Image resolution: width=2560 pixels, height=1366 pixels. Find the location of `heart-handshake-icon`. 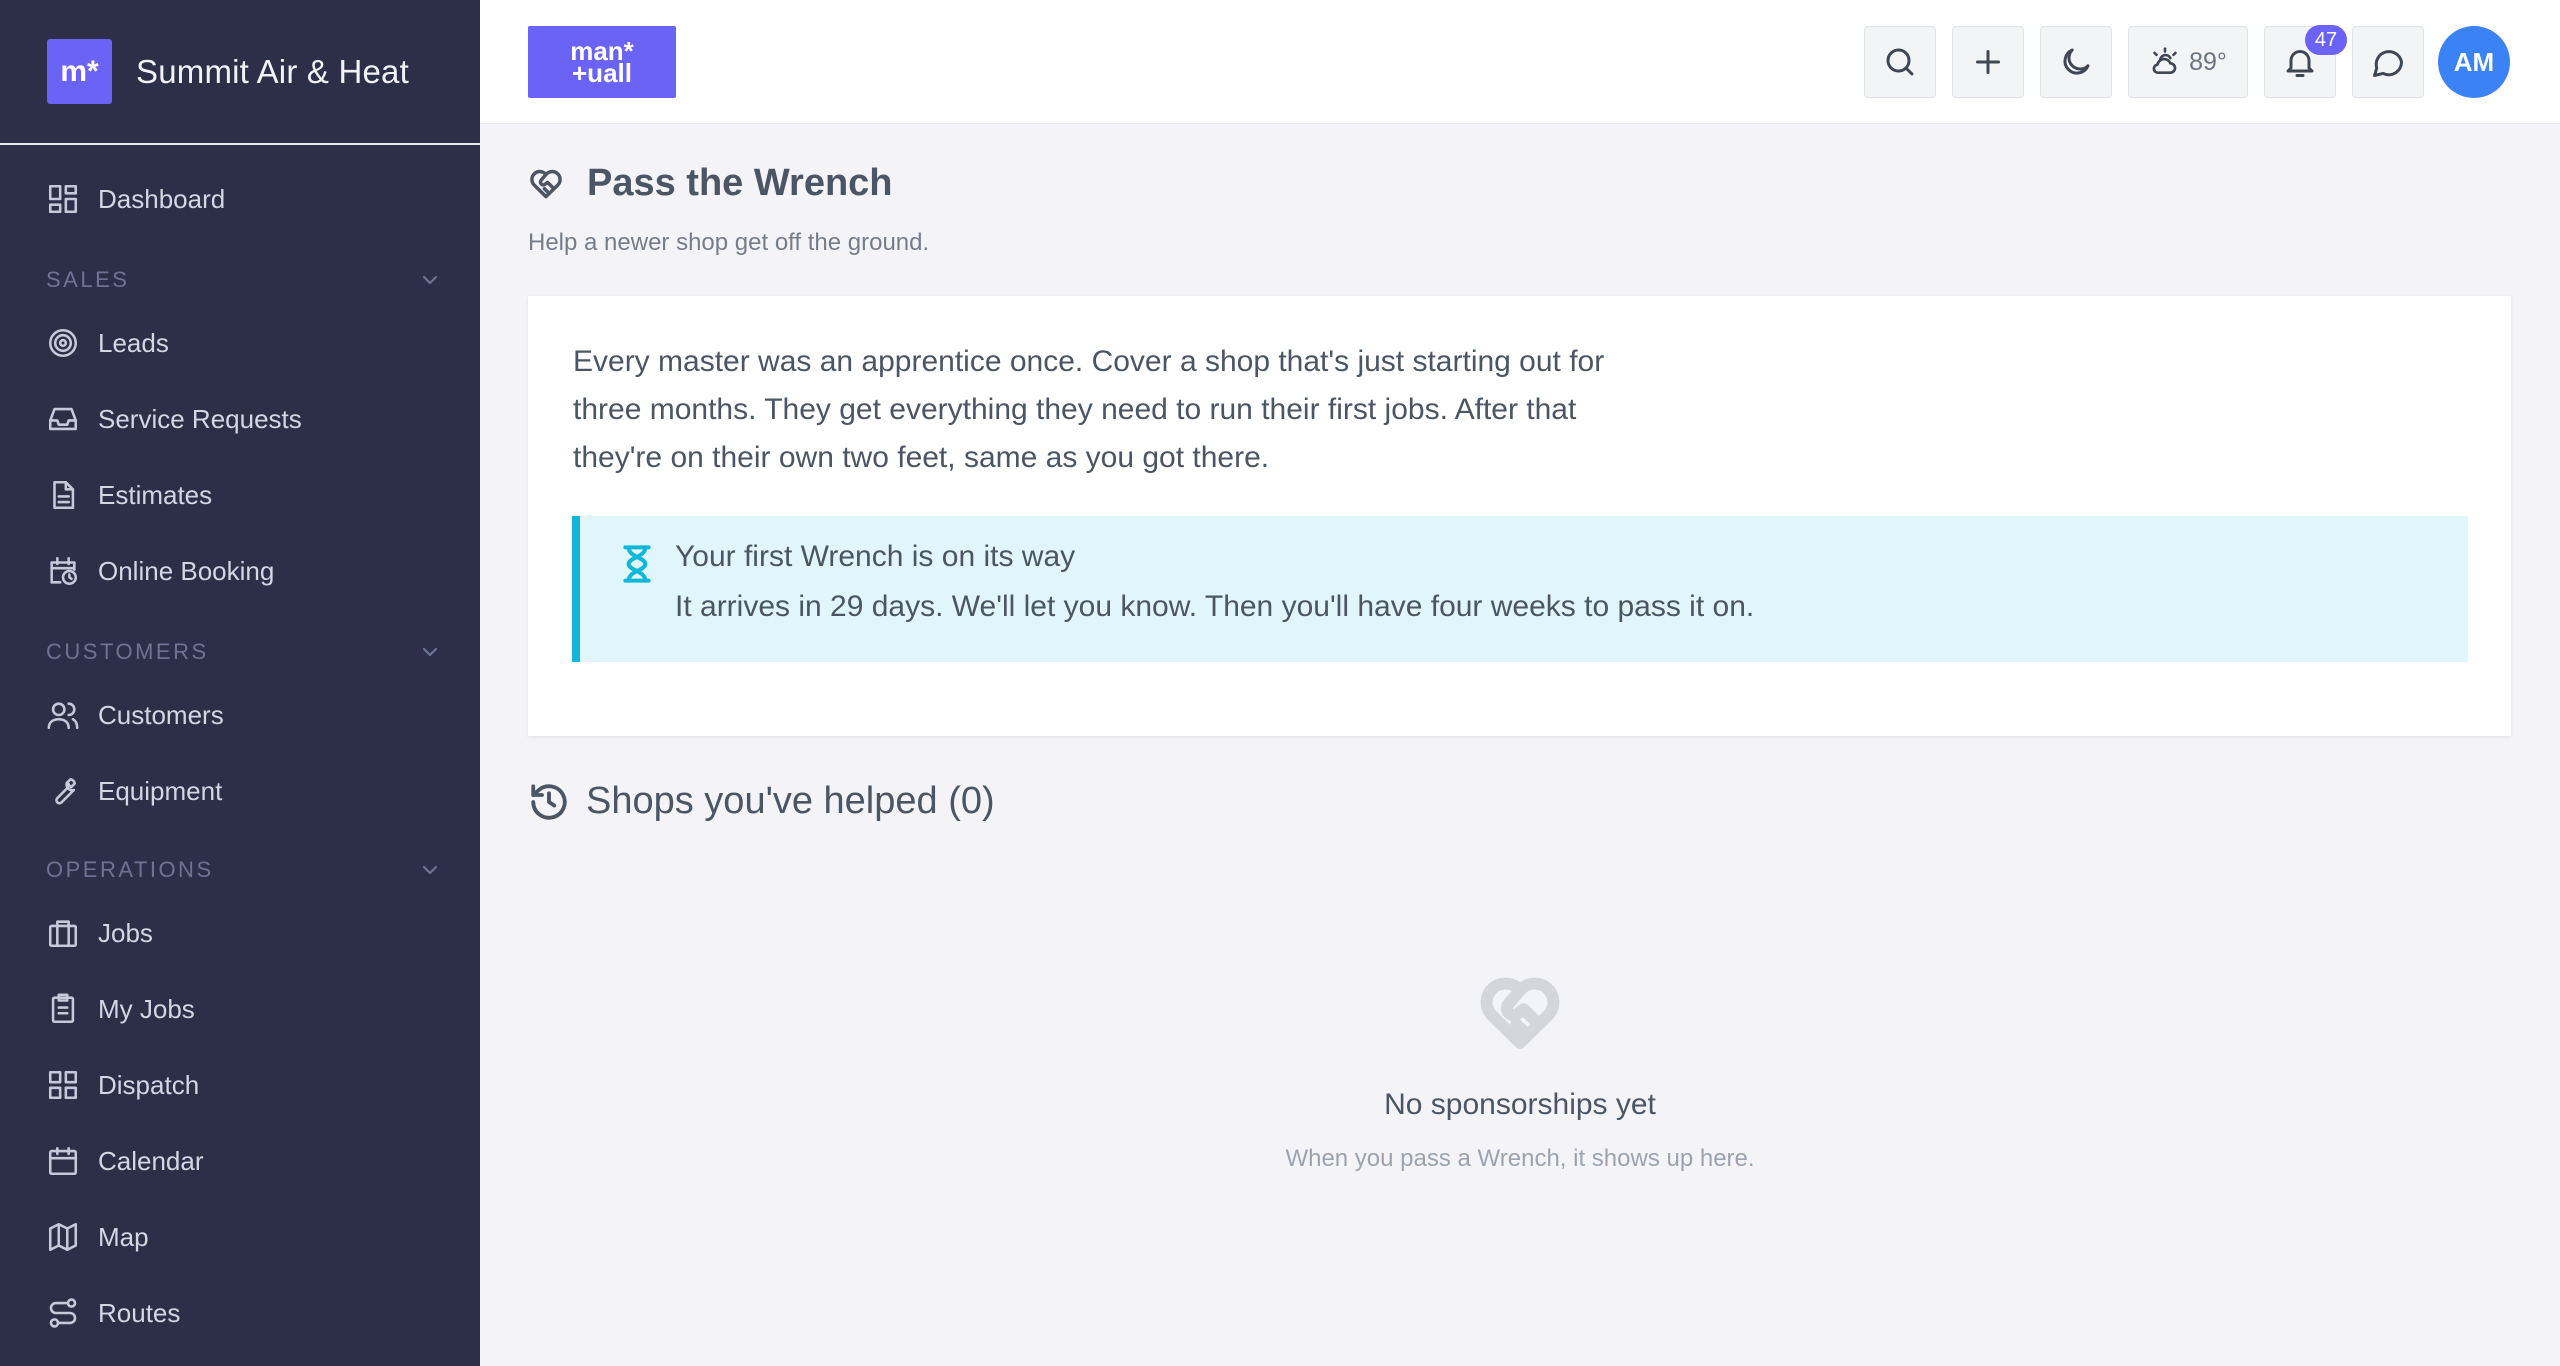

heart-handshake-icon is located at coordinates (546, 183).